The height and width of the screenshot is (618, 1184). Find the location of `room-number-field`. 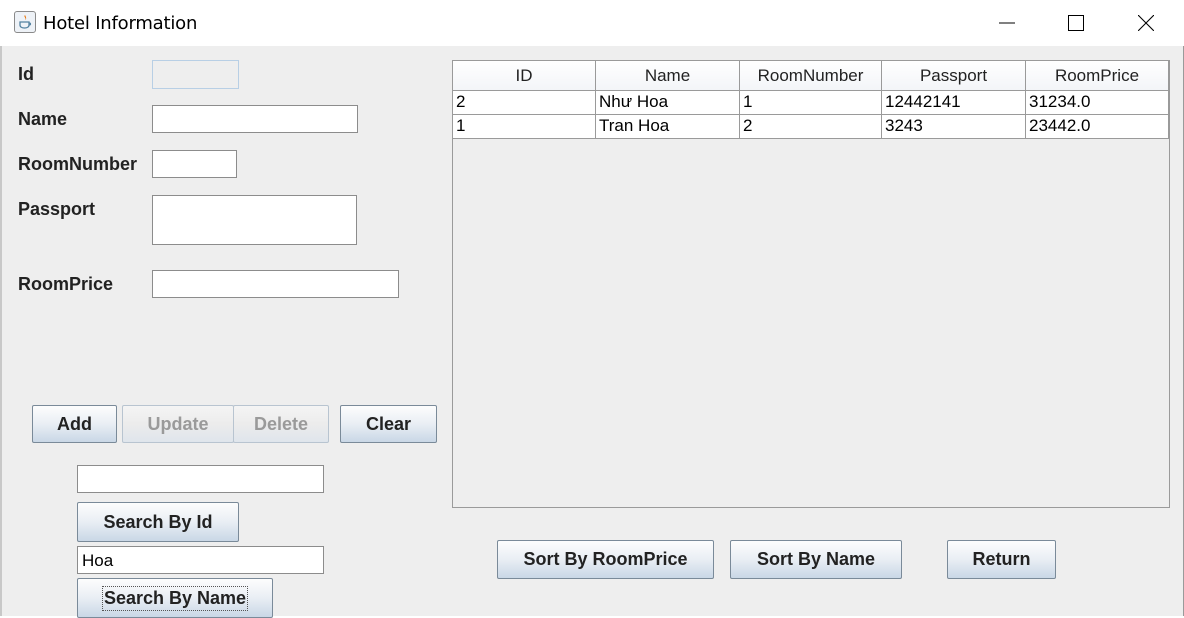

room-number-field is located at coordinates (194, 164).